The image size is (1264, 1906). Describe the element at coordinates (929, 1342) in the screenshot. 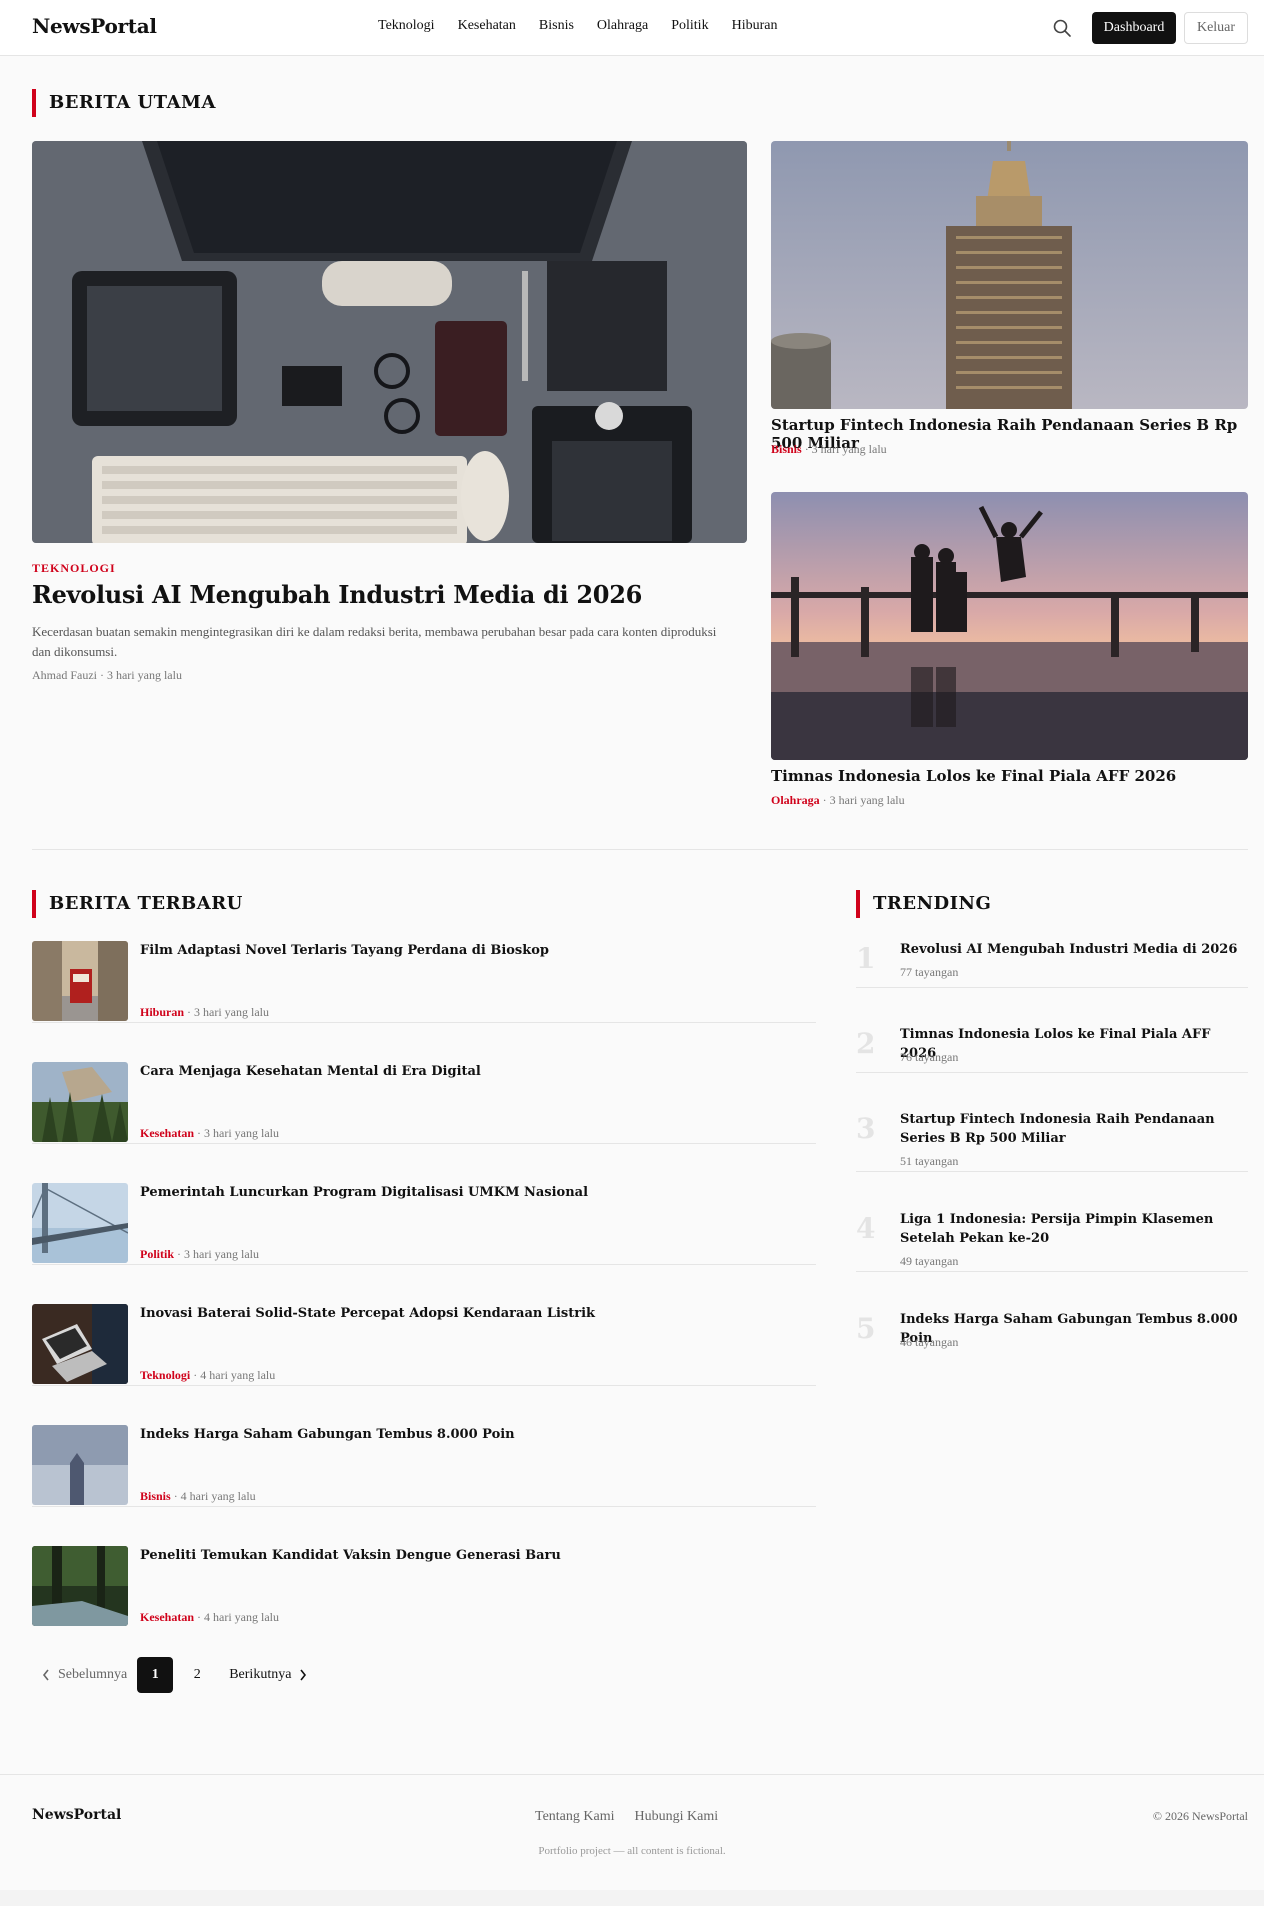

I see `trending-views: 46 tayangan` at that location.